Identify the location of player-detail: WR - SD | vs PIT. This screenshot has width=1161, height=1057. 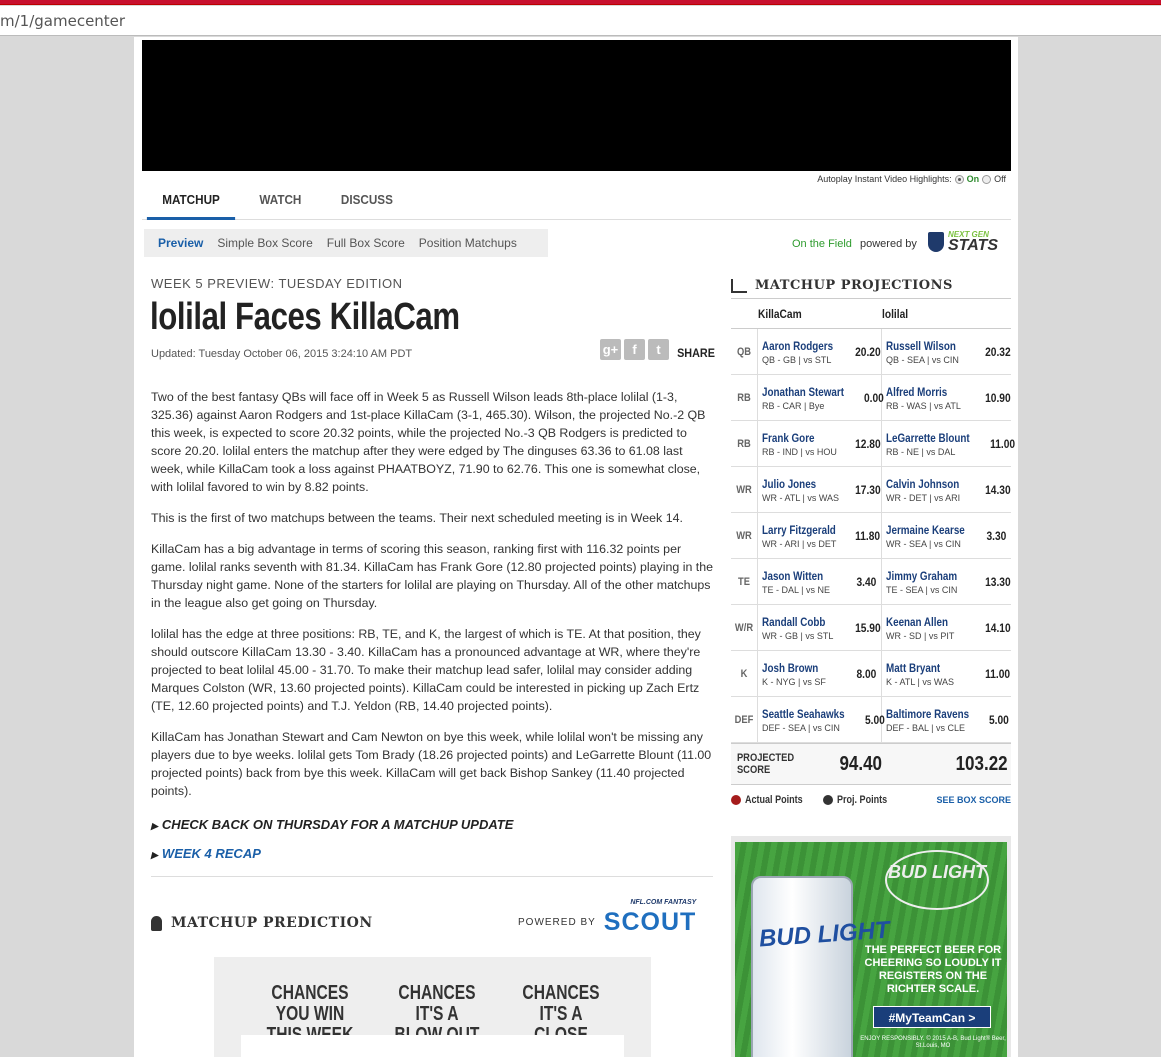
(920, 635).